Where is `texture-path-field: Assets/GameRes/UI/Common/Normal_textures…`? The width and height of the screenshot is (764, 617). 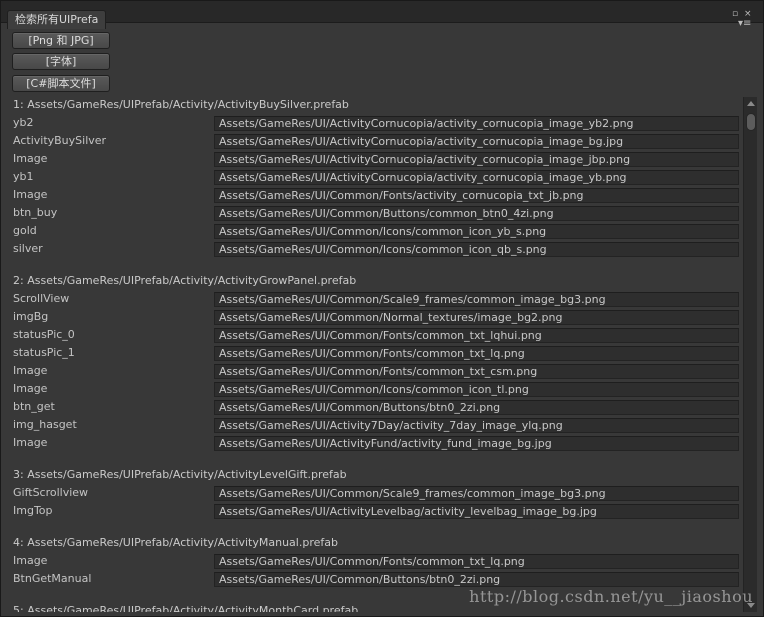 texture-path-field: Assets/GameRes/UI/Common/Normal_textures… is located at coordinates (476, 317).